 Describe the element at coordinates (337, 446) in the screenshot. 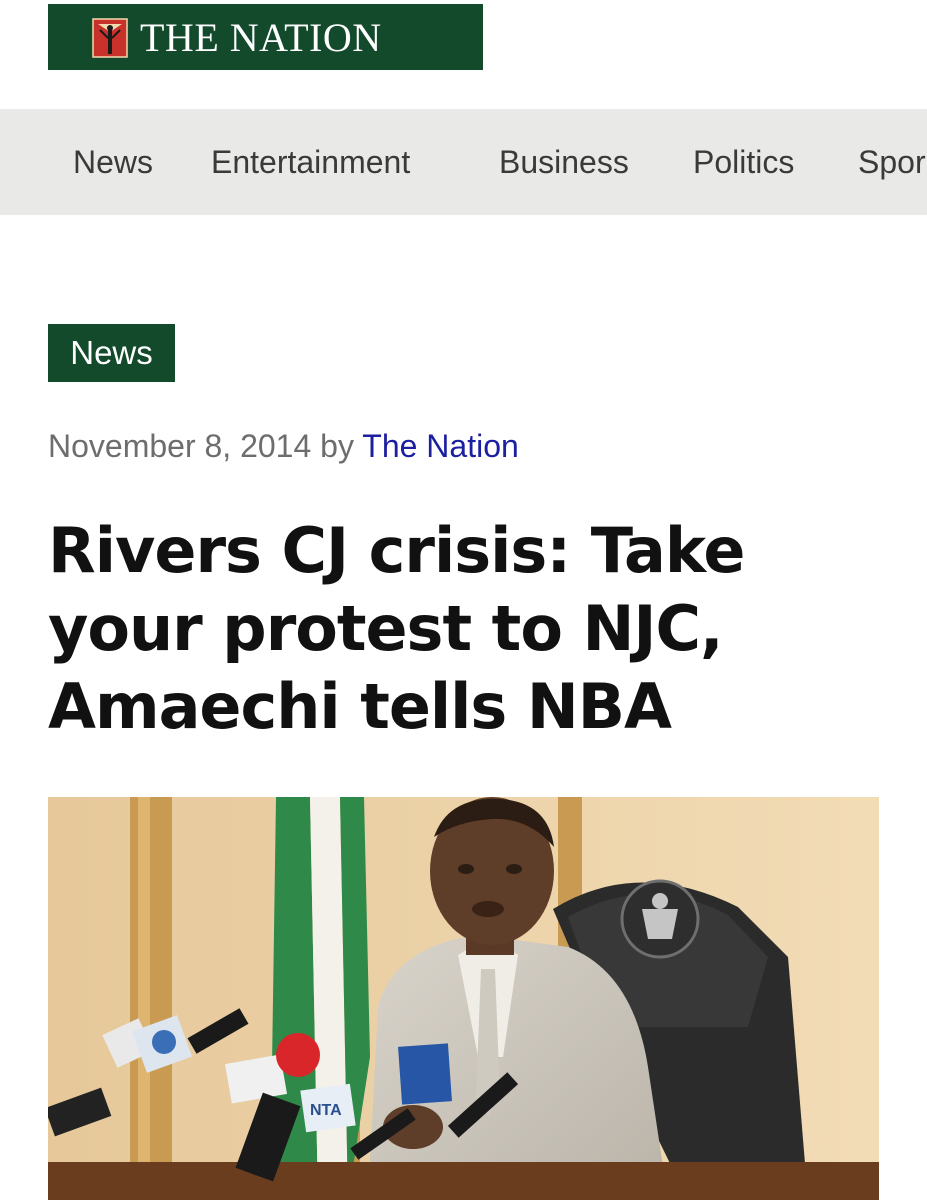

I see `byline-label: by` at that location.